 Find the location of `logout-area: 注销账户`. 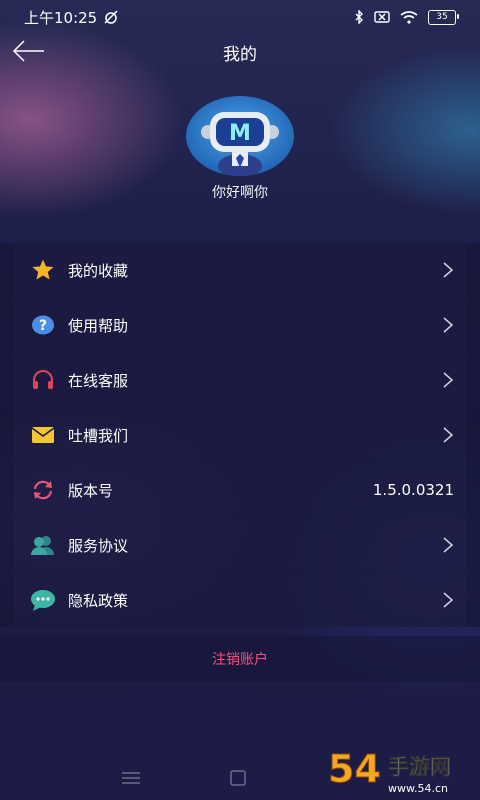

logout-area: 注销账户 is located at coordinates (240, 659).